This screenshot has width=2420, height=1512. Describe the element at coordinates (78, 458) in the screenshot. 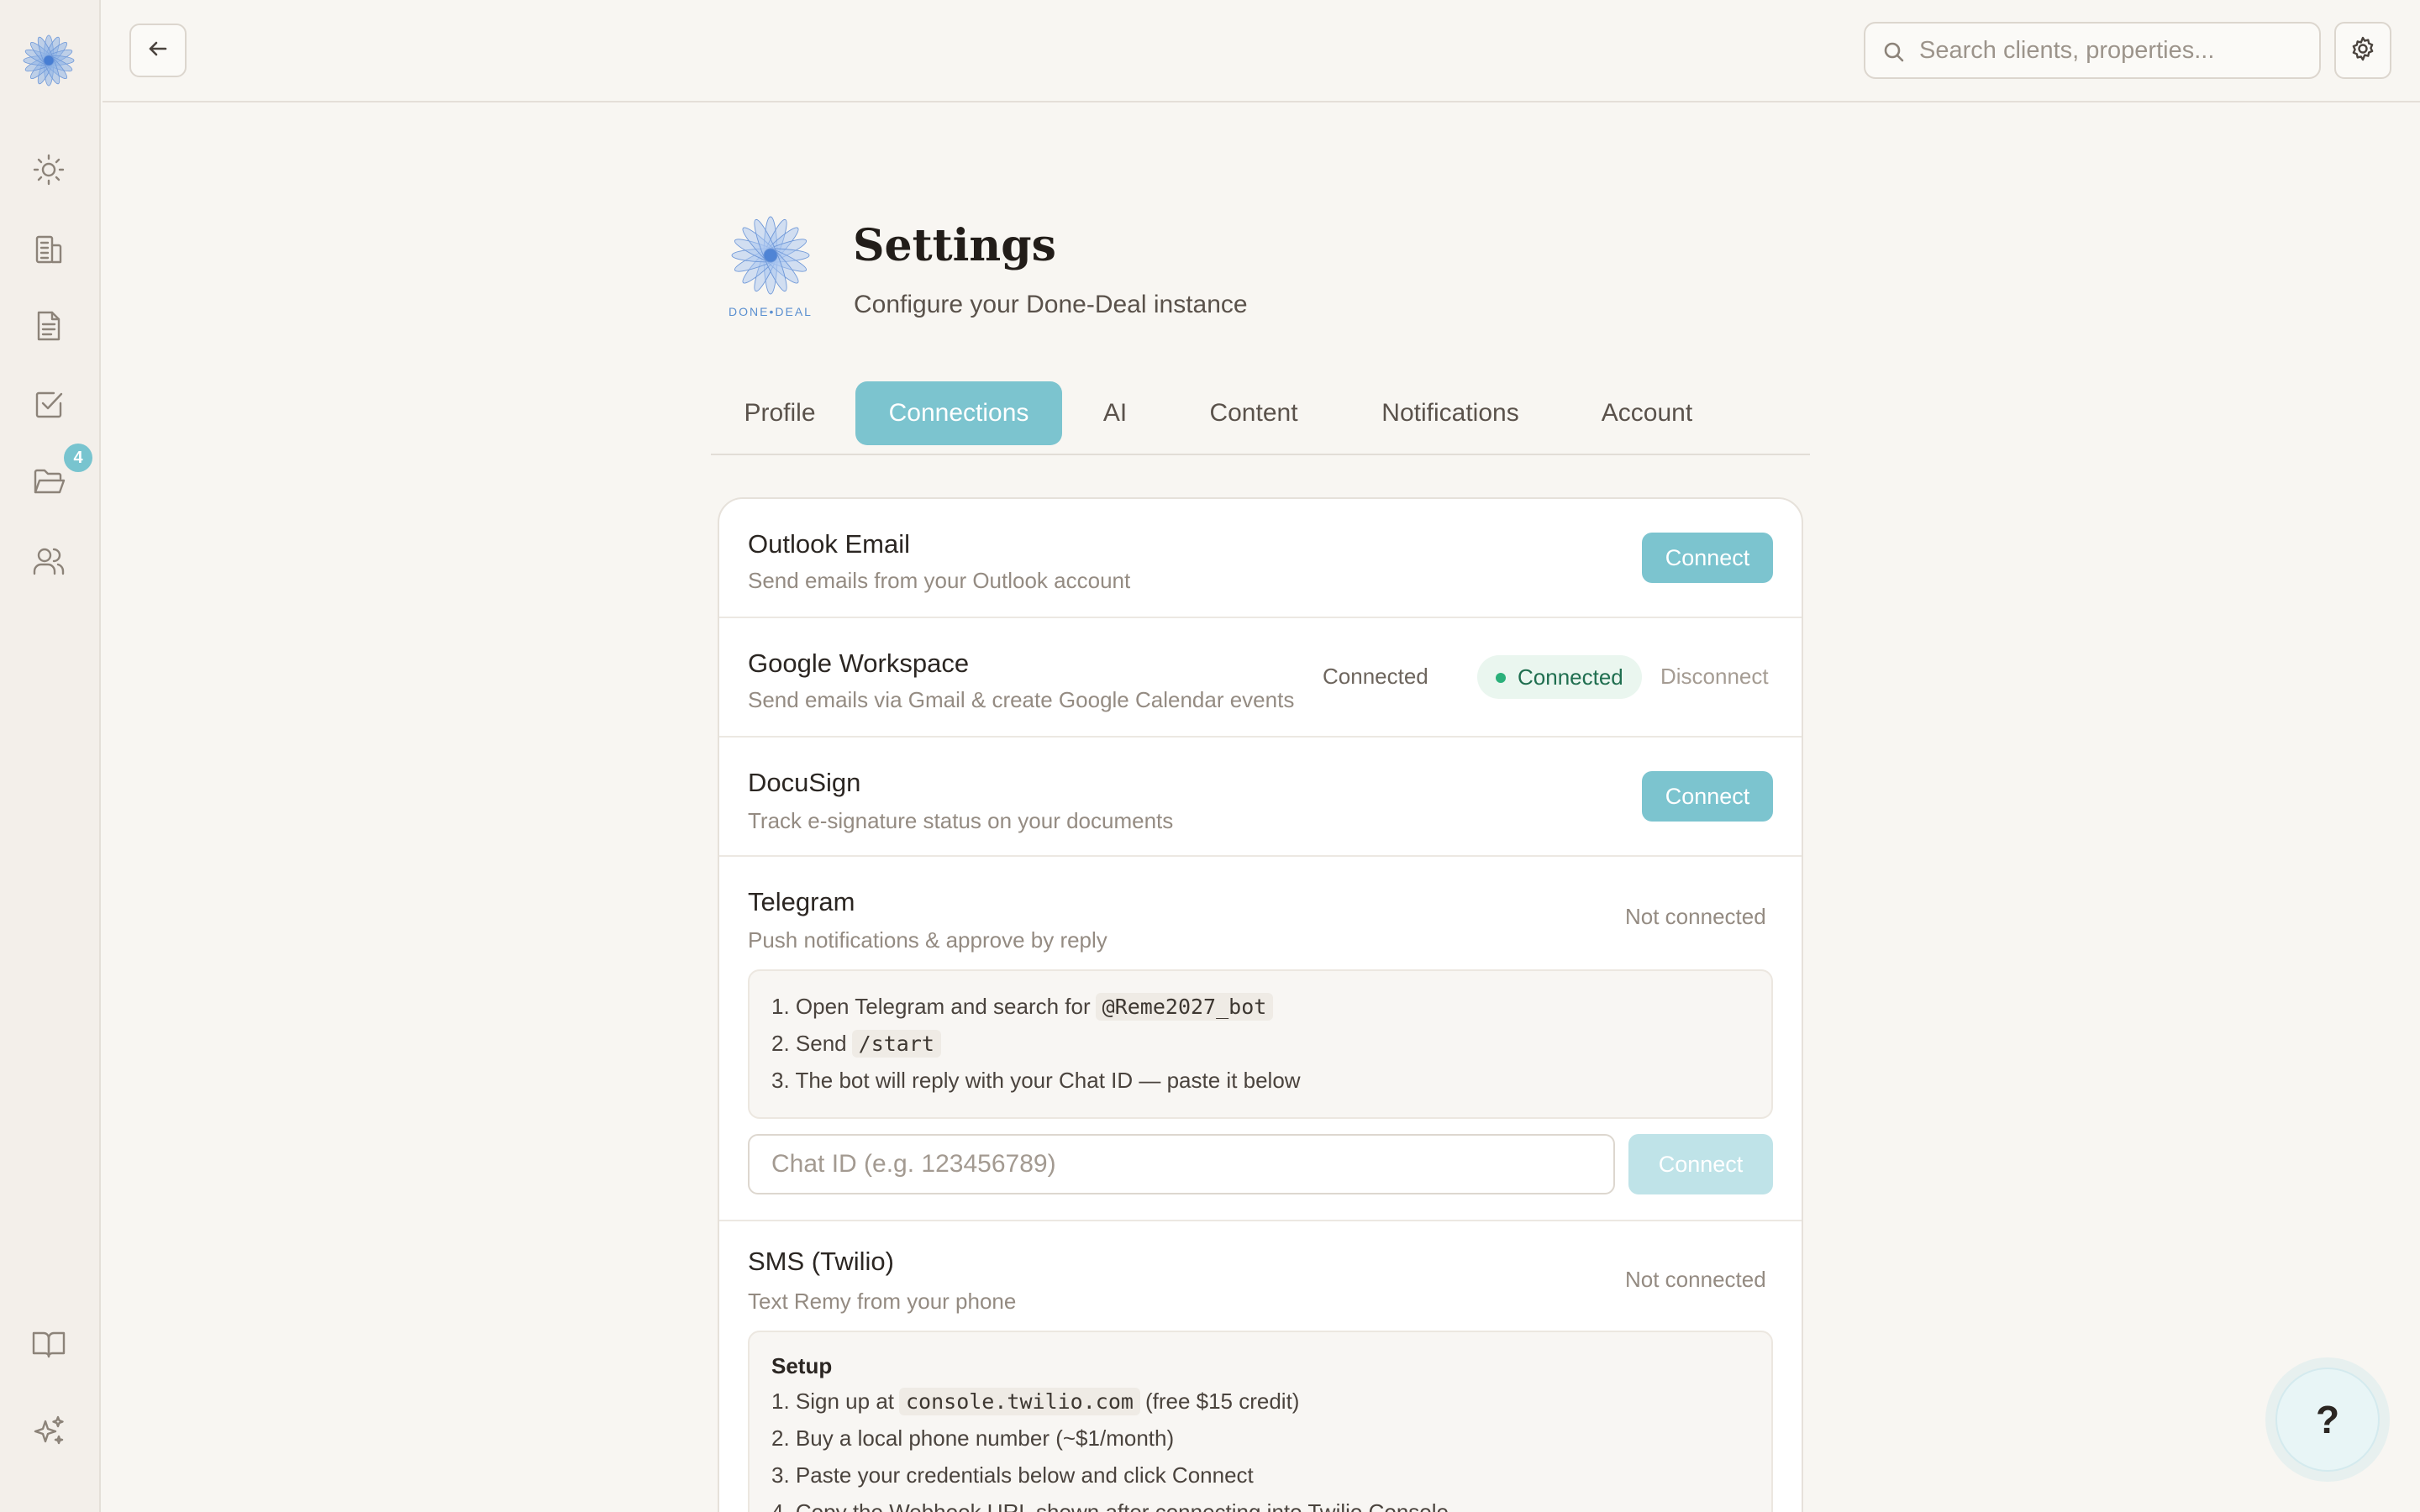

I see `folders-count-badge: 4` at that location.